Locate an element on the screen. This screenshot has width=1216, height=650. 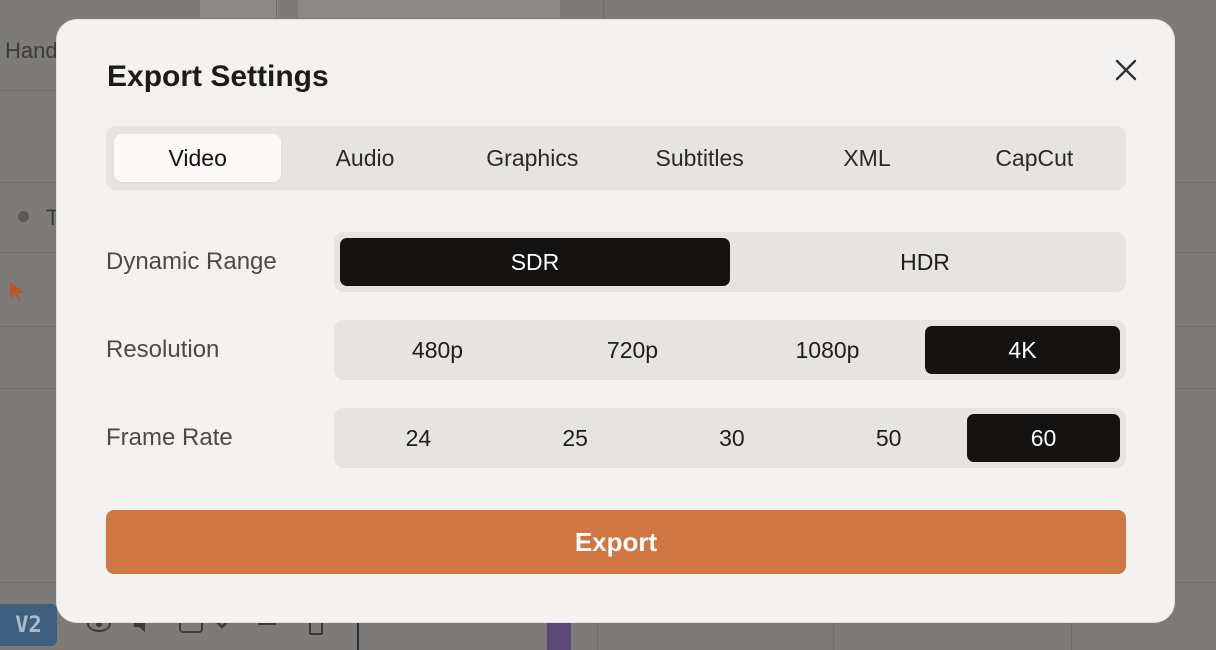
frame-rate-label: Frame Rate is located at coordinates (169, 437).